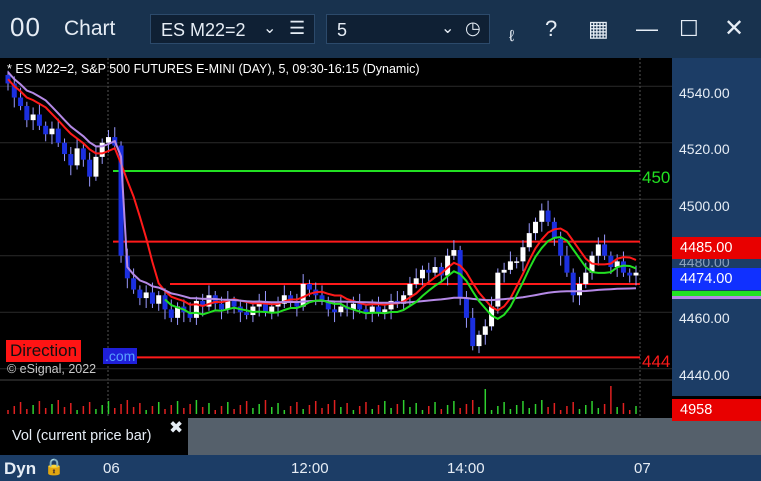 The width and height of the screenshot is (761, 481). Describe the element at coordinates (44, 351) in the screenshot. I see `direction-logo: Direction` at that location.